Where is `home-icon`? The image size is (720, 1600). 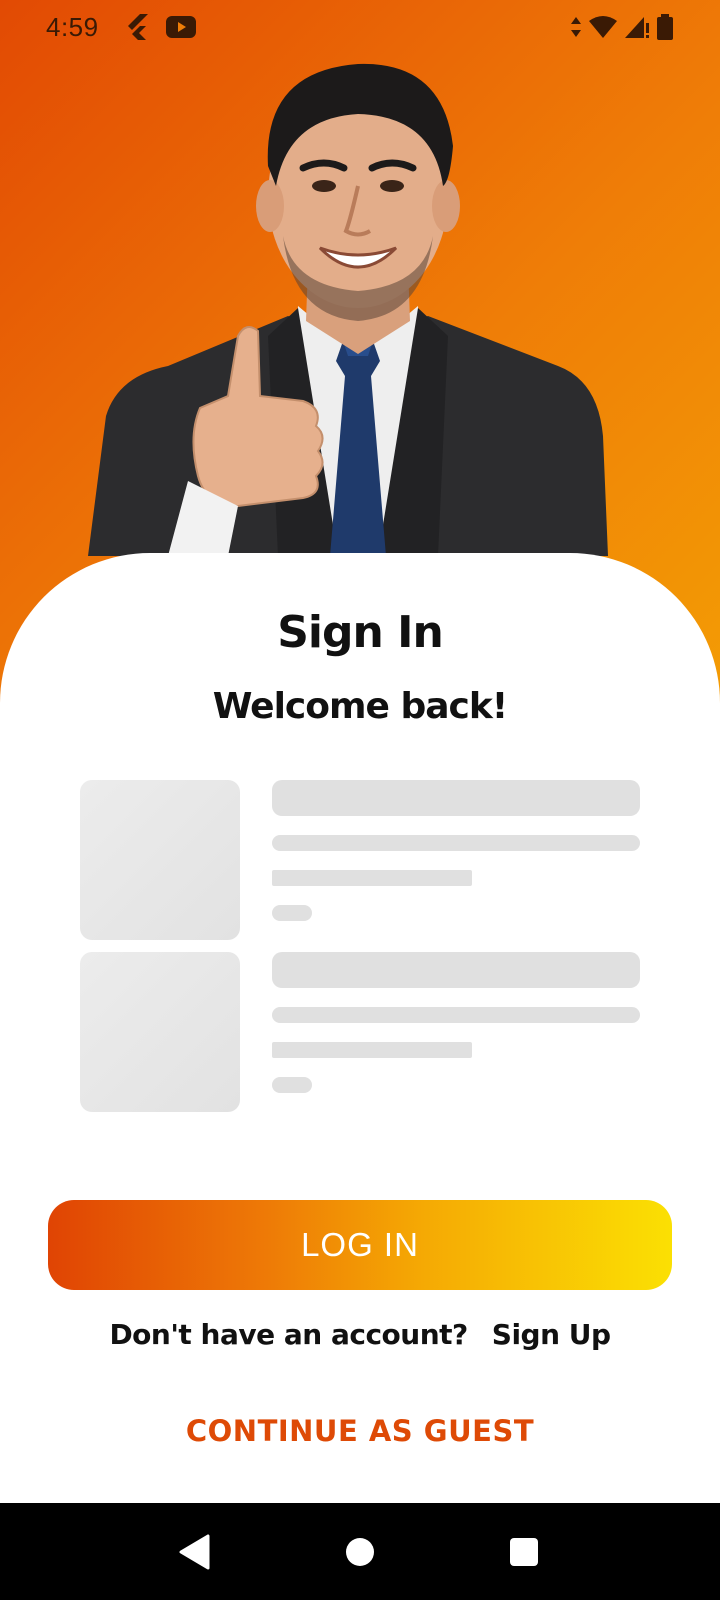 home-icon is located at coordinates (360, 1552).